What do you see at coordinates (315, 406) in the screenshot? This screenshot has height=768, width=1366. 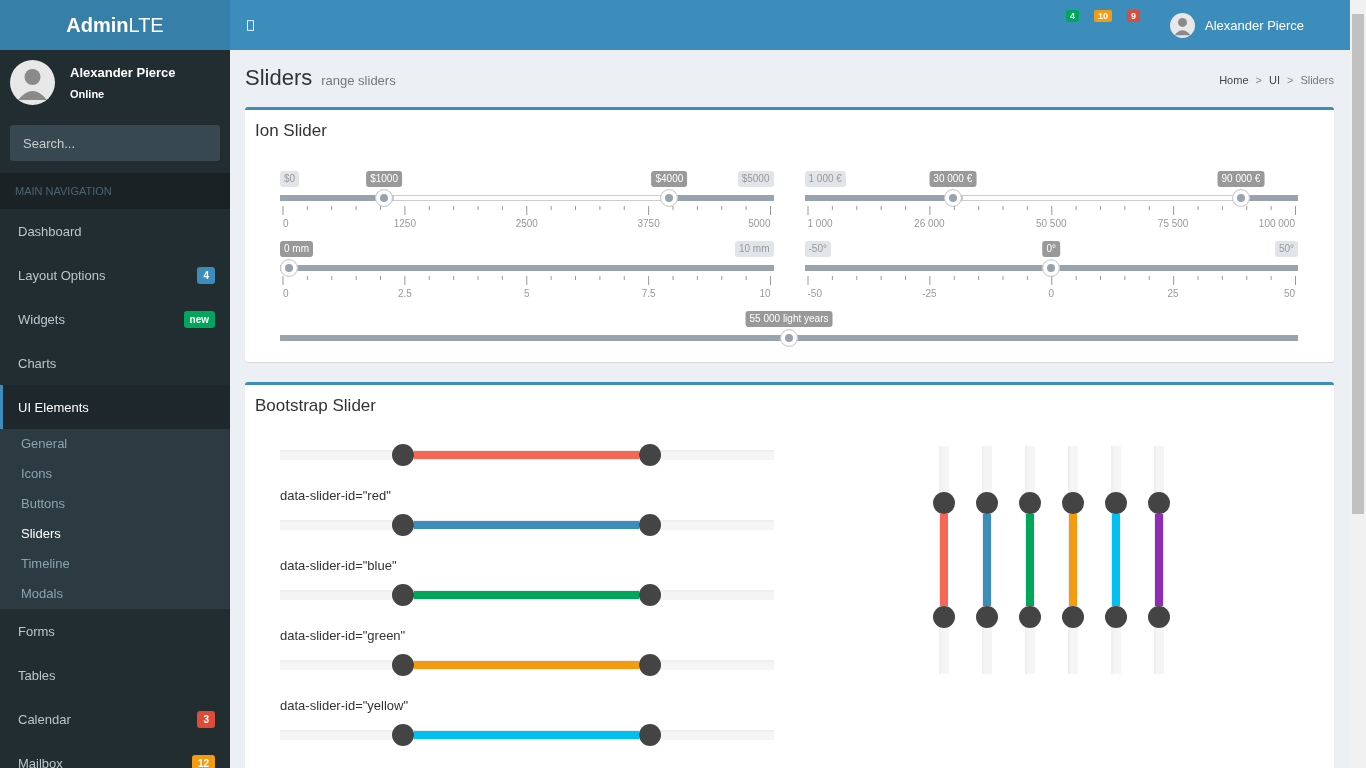 I see `card-title: Bootstrap Slider` at bounding box center [315, 406].